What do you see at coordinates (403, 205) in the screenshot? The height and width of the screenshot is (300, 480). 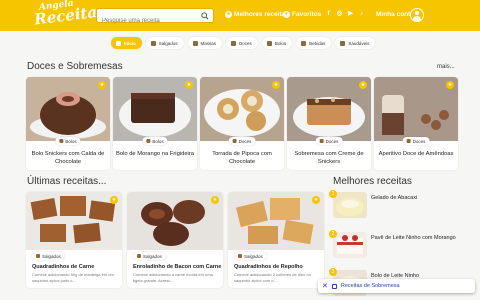 I see `best-recipe-item: 1 Gelado de Abacaxi` at bounding box center [403, 205].